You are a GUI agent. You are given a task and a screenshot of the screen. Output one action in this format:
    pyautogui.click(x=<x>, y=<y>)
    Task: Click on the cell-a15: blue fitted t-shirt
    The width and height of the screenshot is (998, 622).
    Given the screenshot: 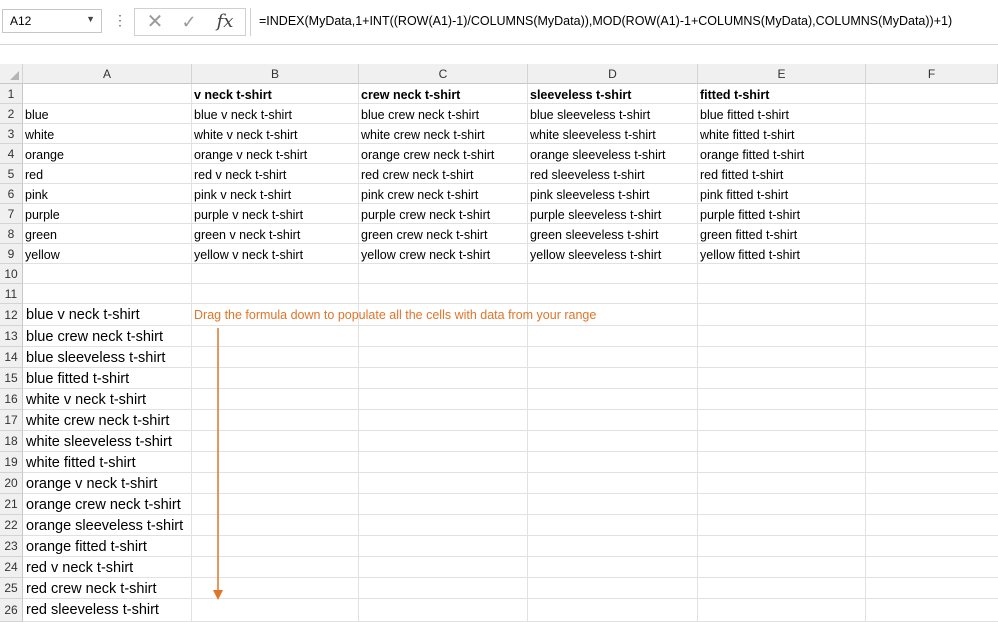 What is the action you would take?
    pyautogui.click(x=77, y=379)
    